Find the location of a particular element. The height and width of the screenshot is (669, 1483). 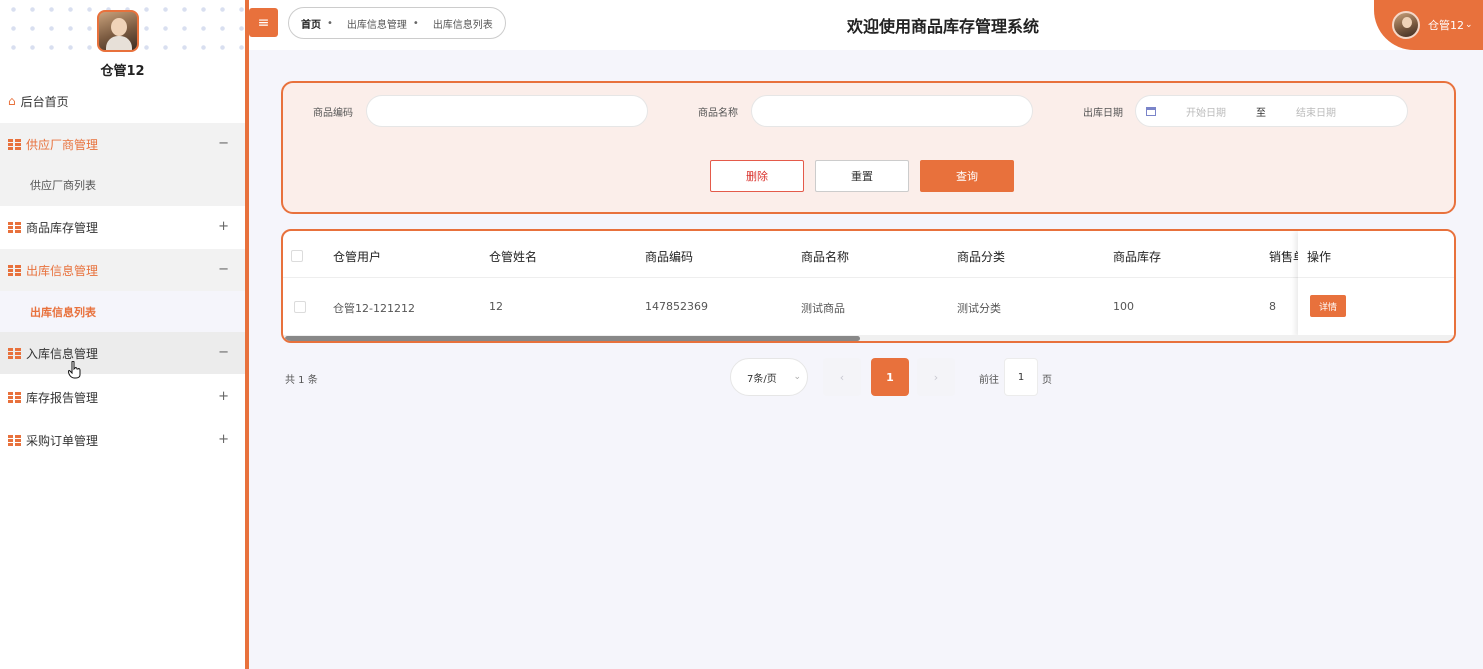

cell-price: 8 is located at coordinates (1272, 306).